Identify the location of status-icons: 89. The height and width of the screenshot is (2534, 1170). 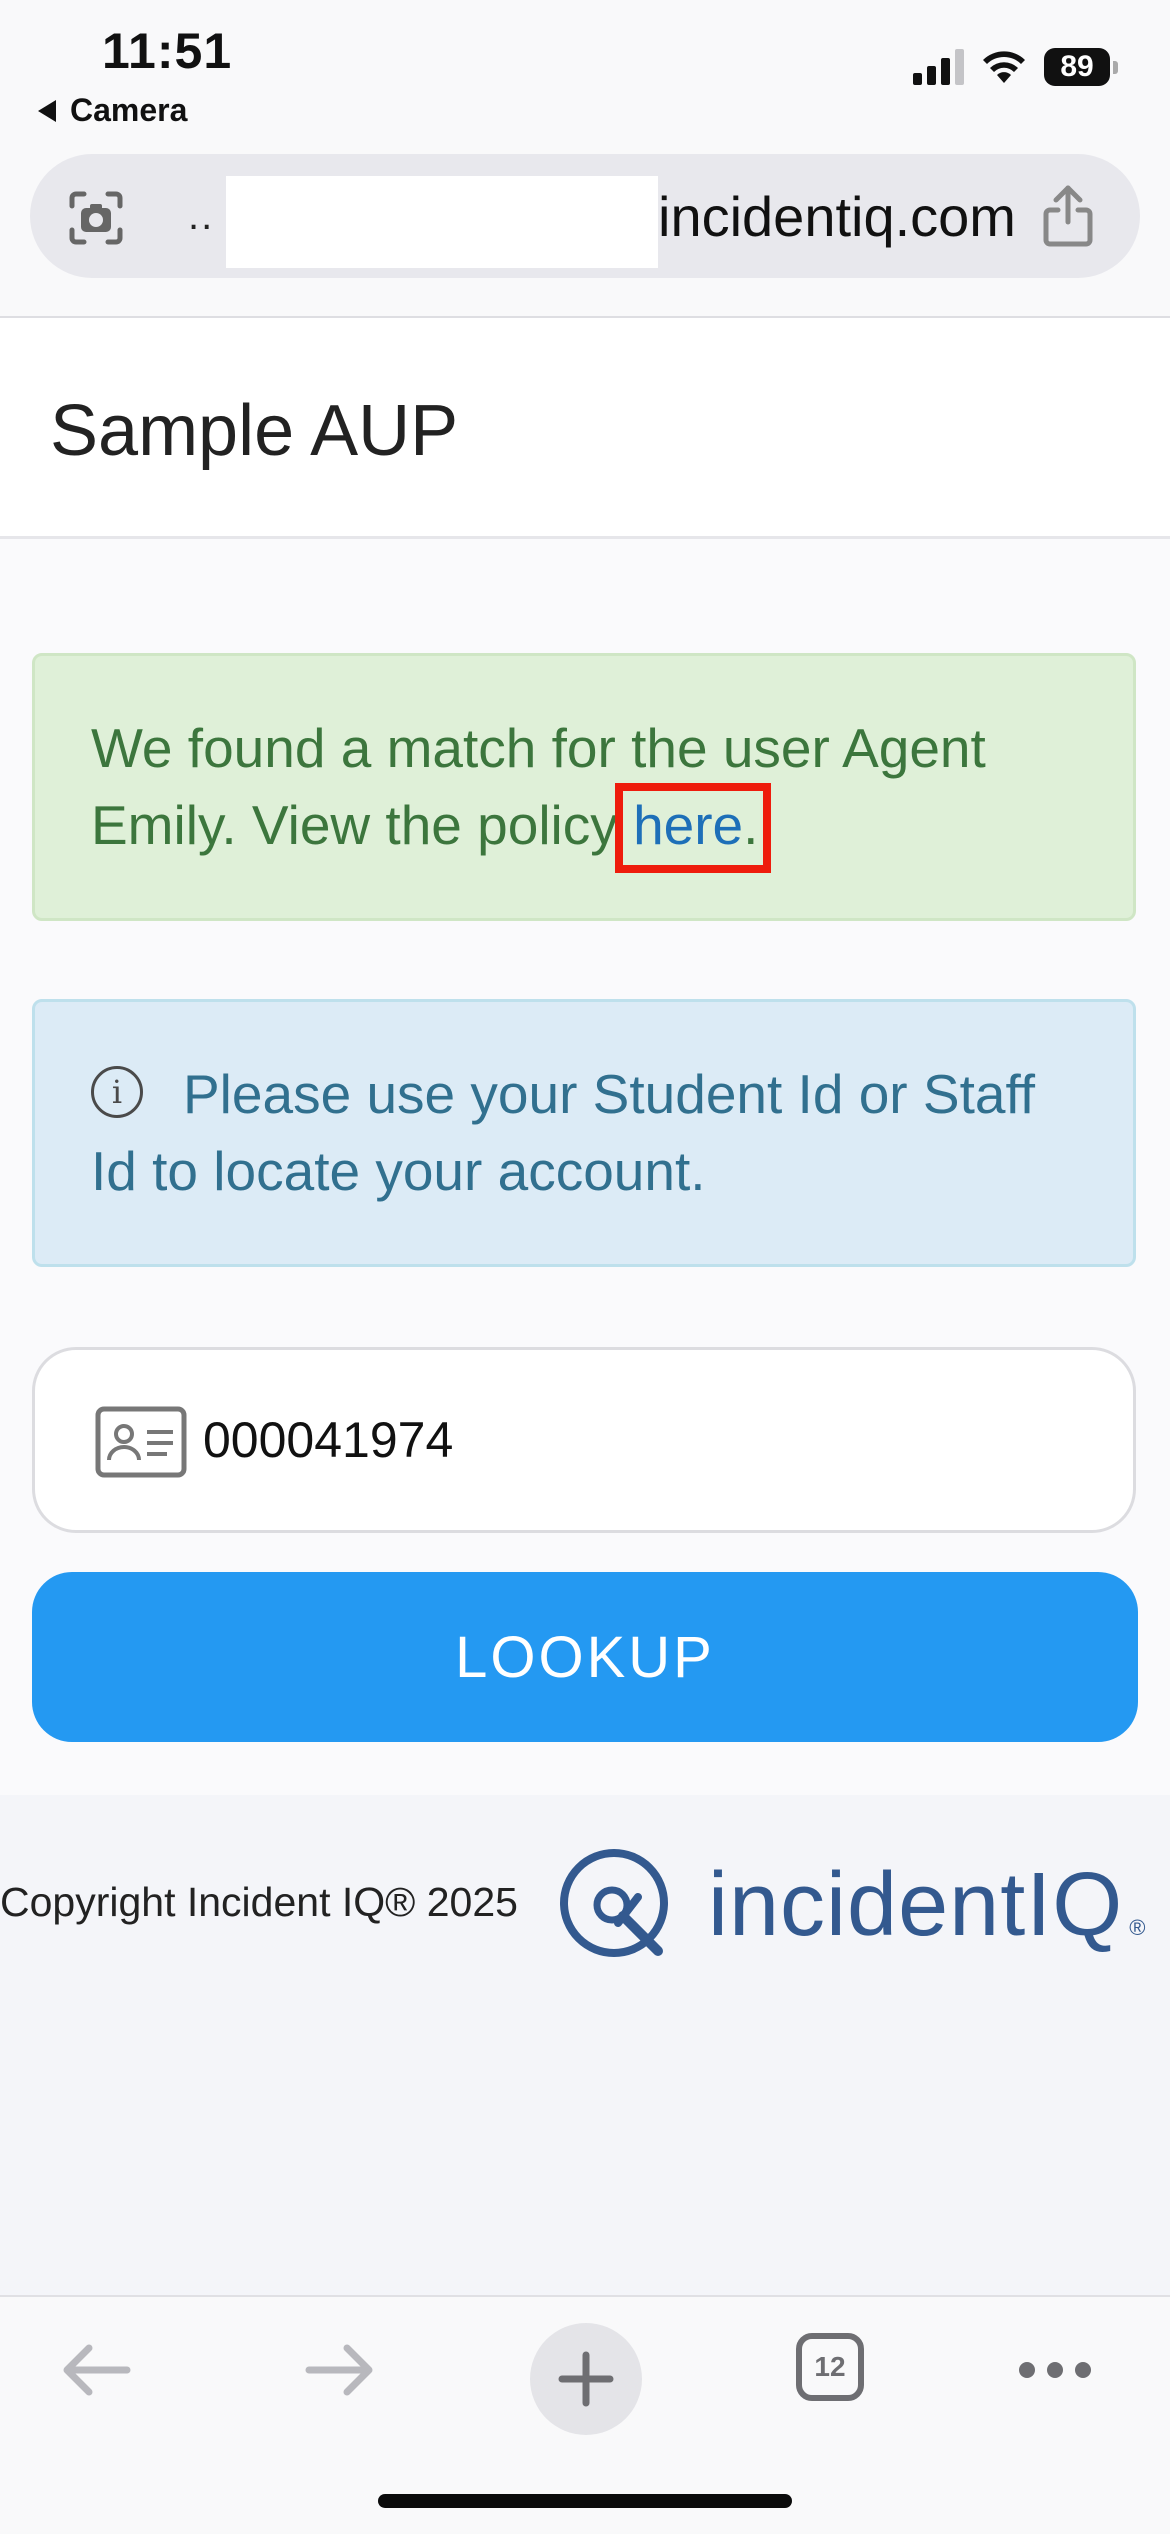
(1015, 67).